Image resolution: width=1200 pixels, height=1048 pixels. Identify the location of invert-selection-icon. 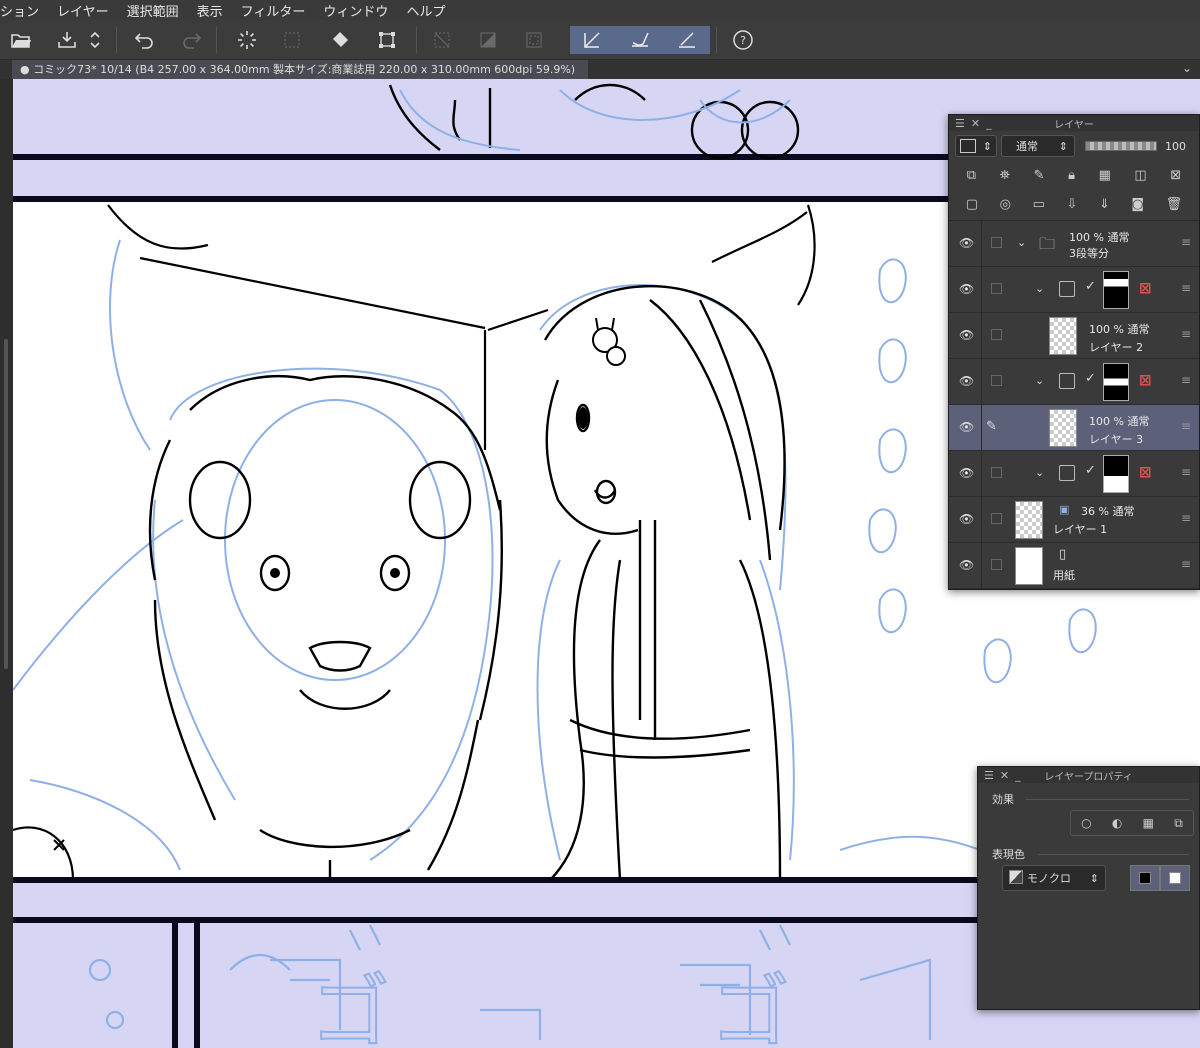
(489, 40).